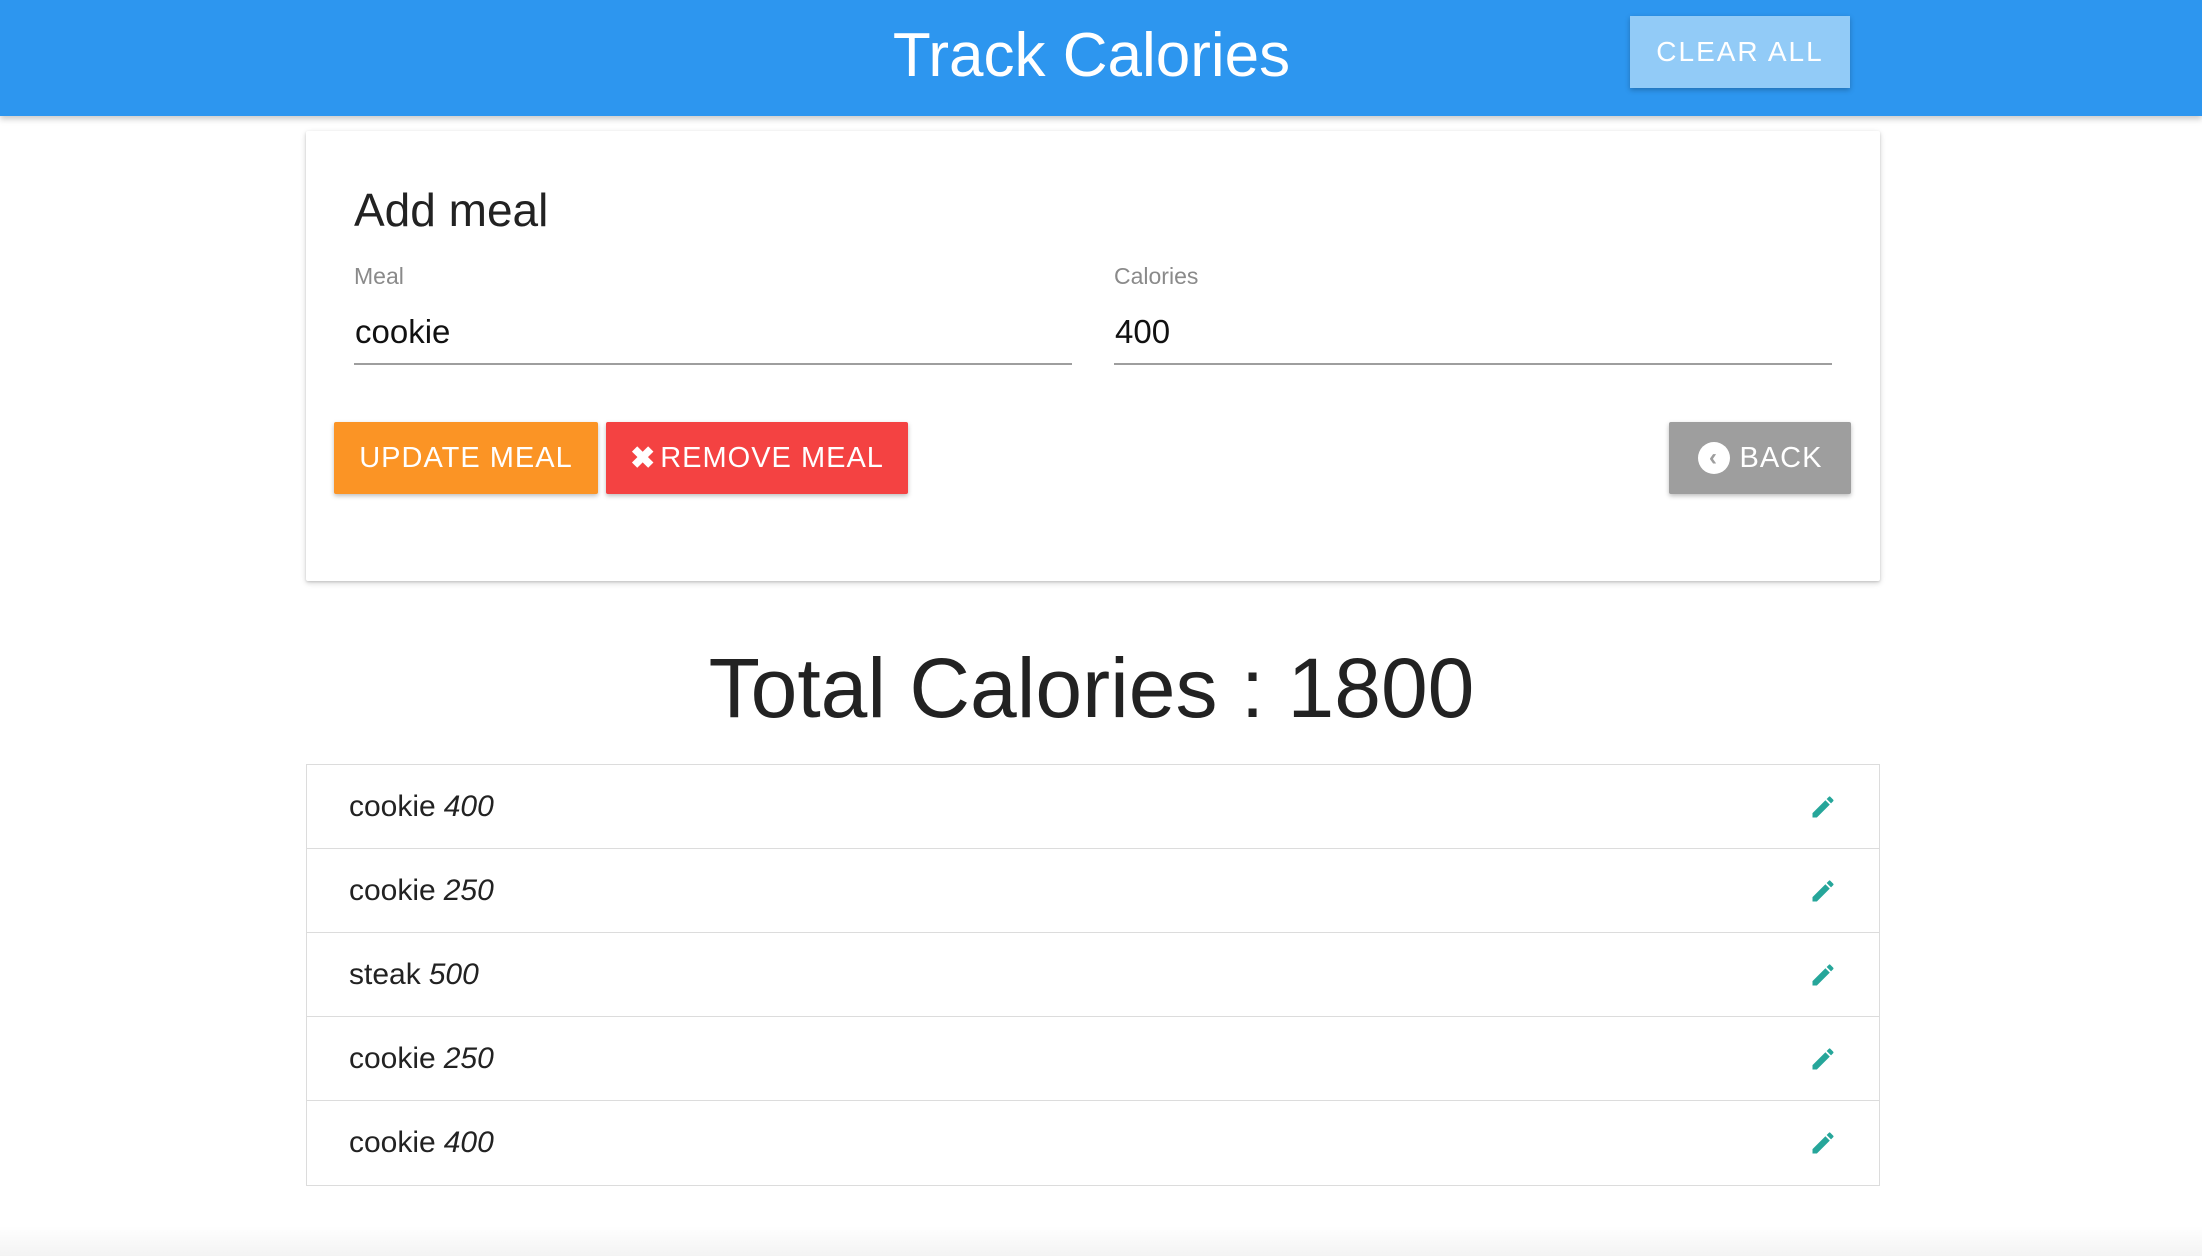  What do you see at coordinates (1740, 52) in the screenshot?
I see `clear-all-button: CLEAR ALL` at bounding box center [1740, 52].